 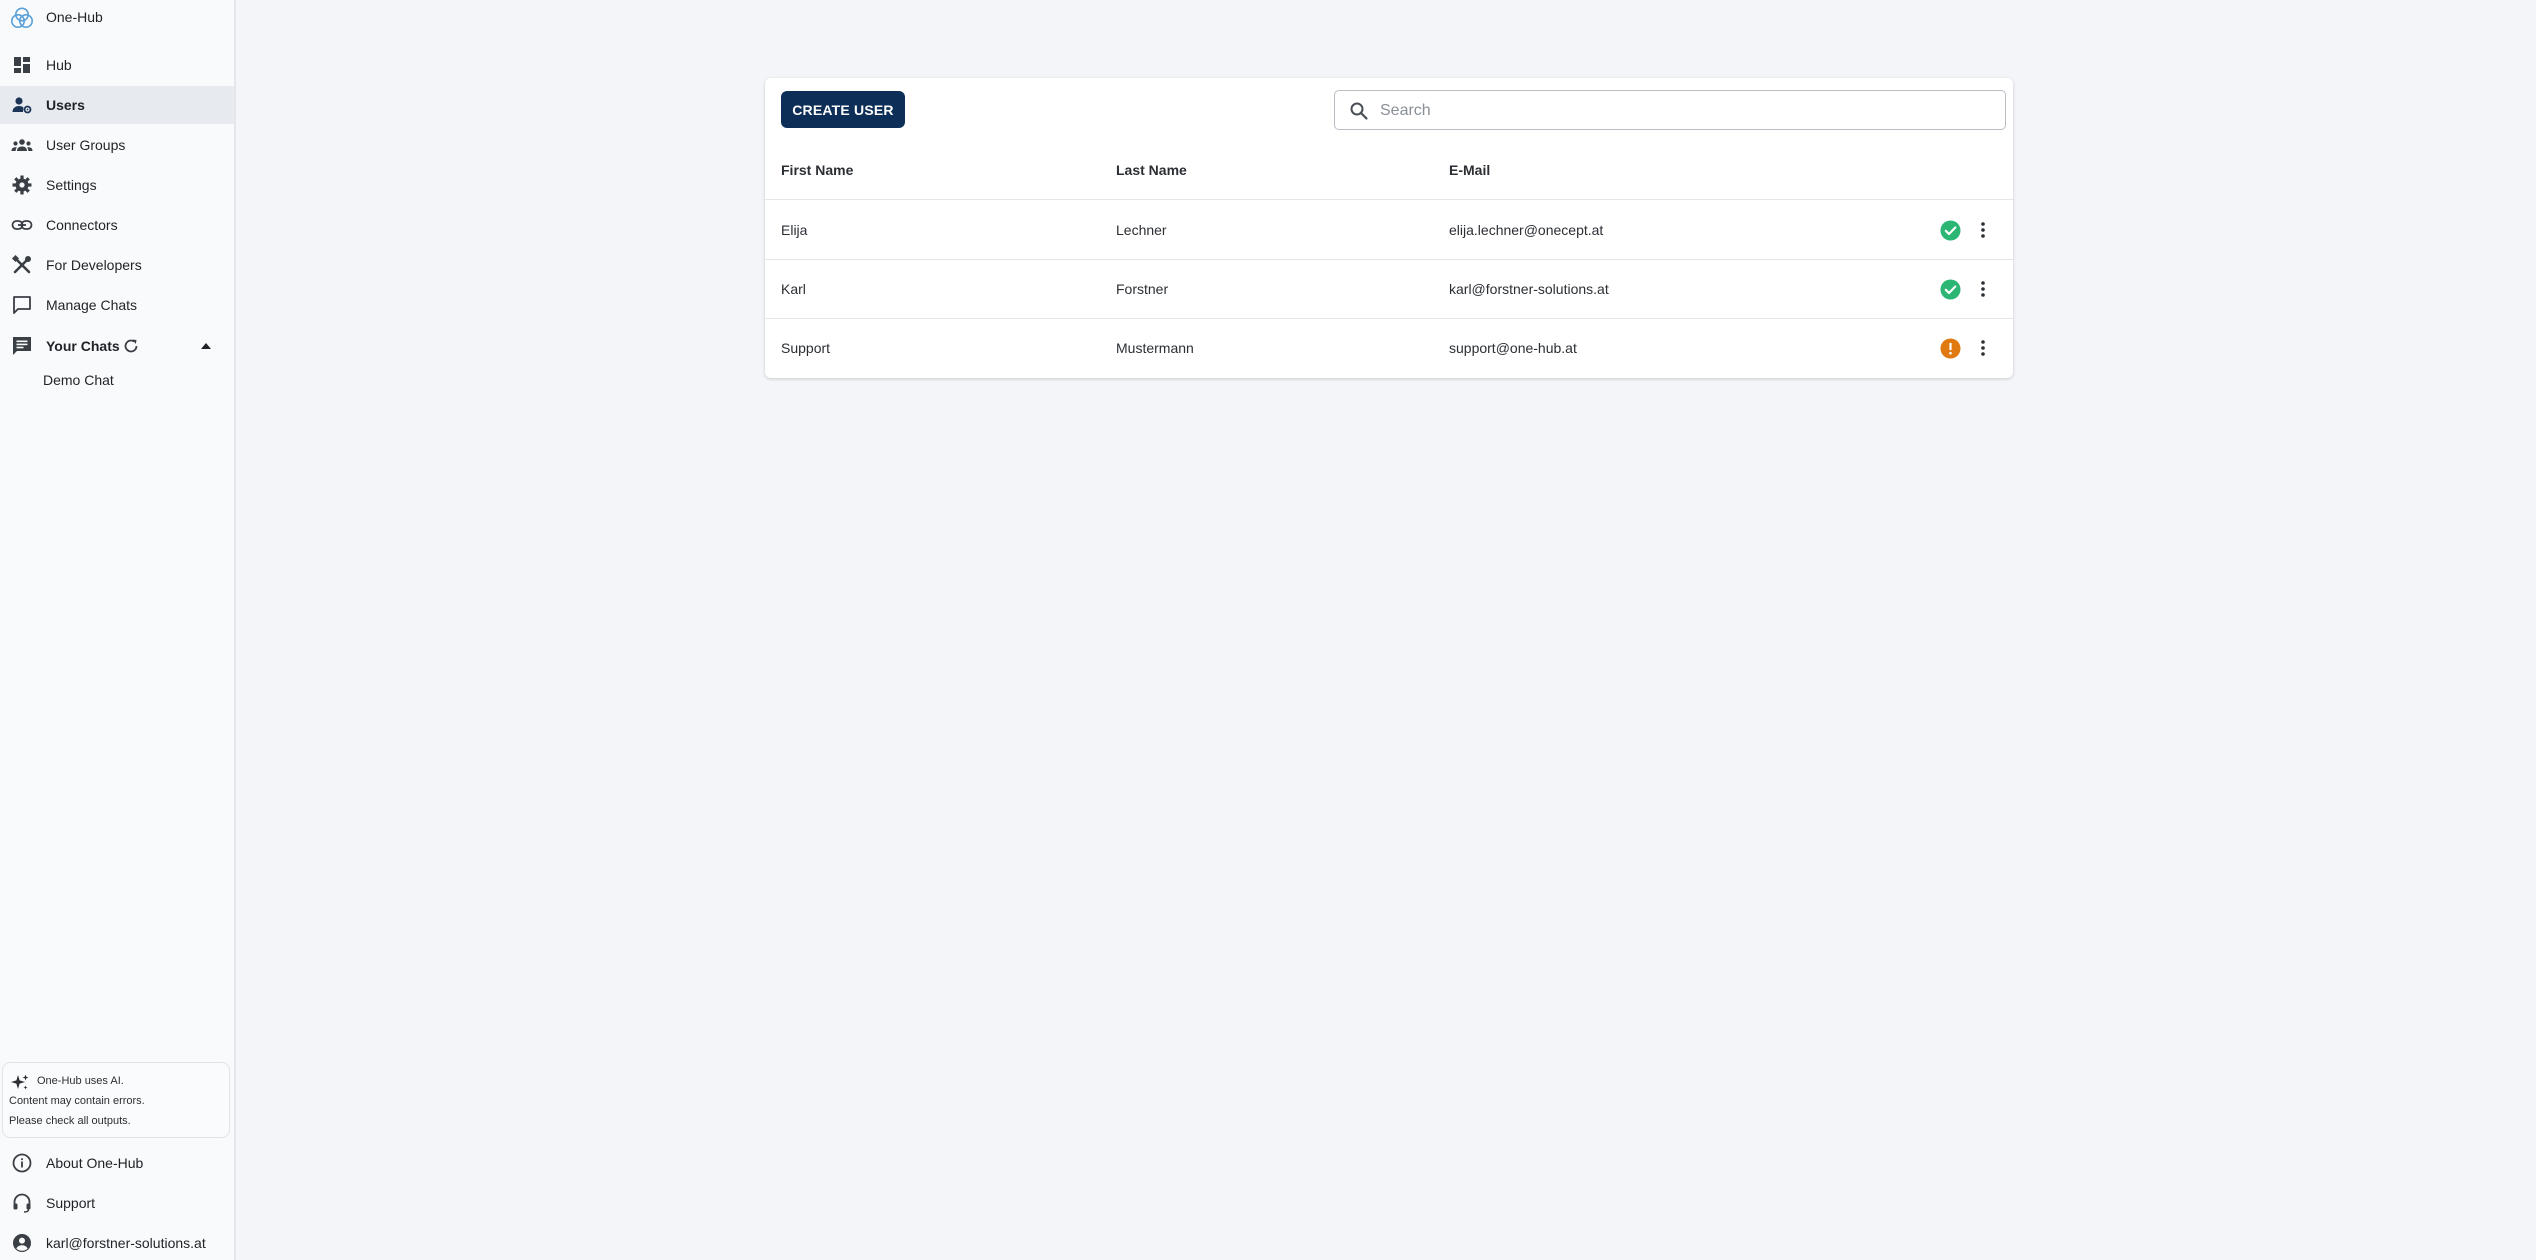 What do you see at coordinates (22, 65) in the screenshot?
I see `dashboard-icon` at bounding box center [22, 65].